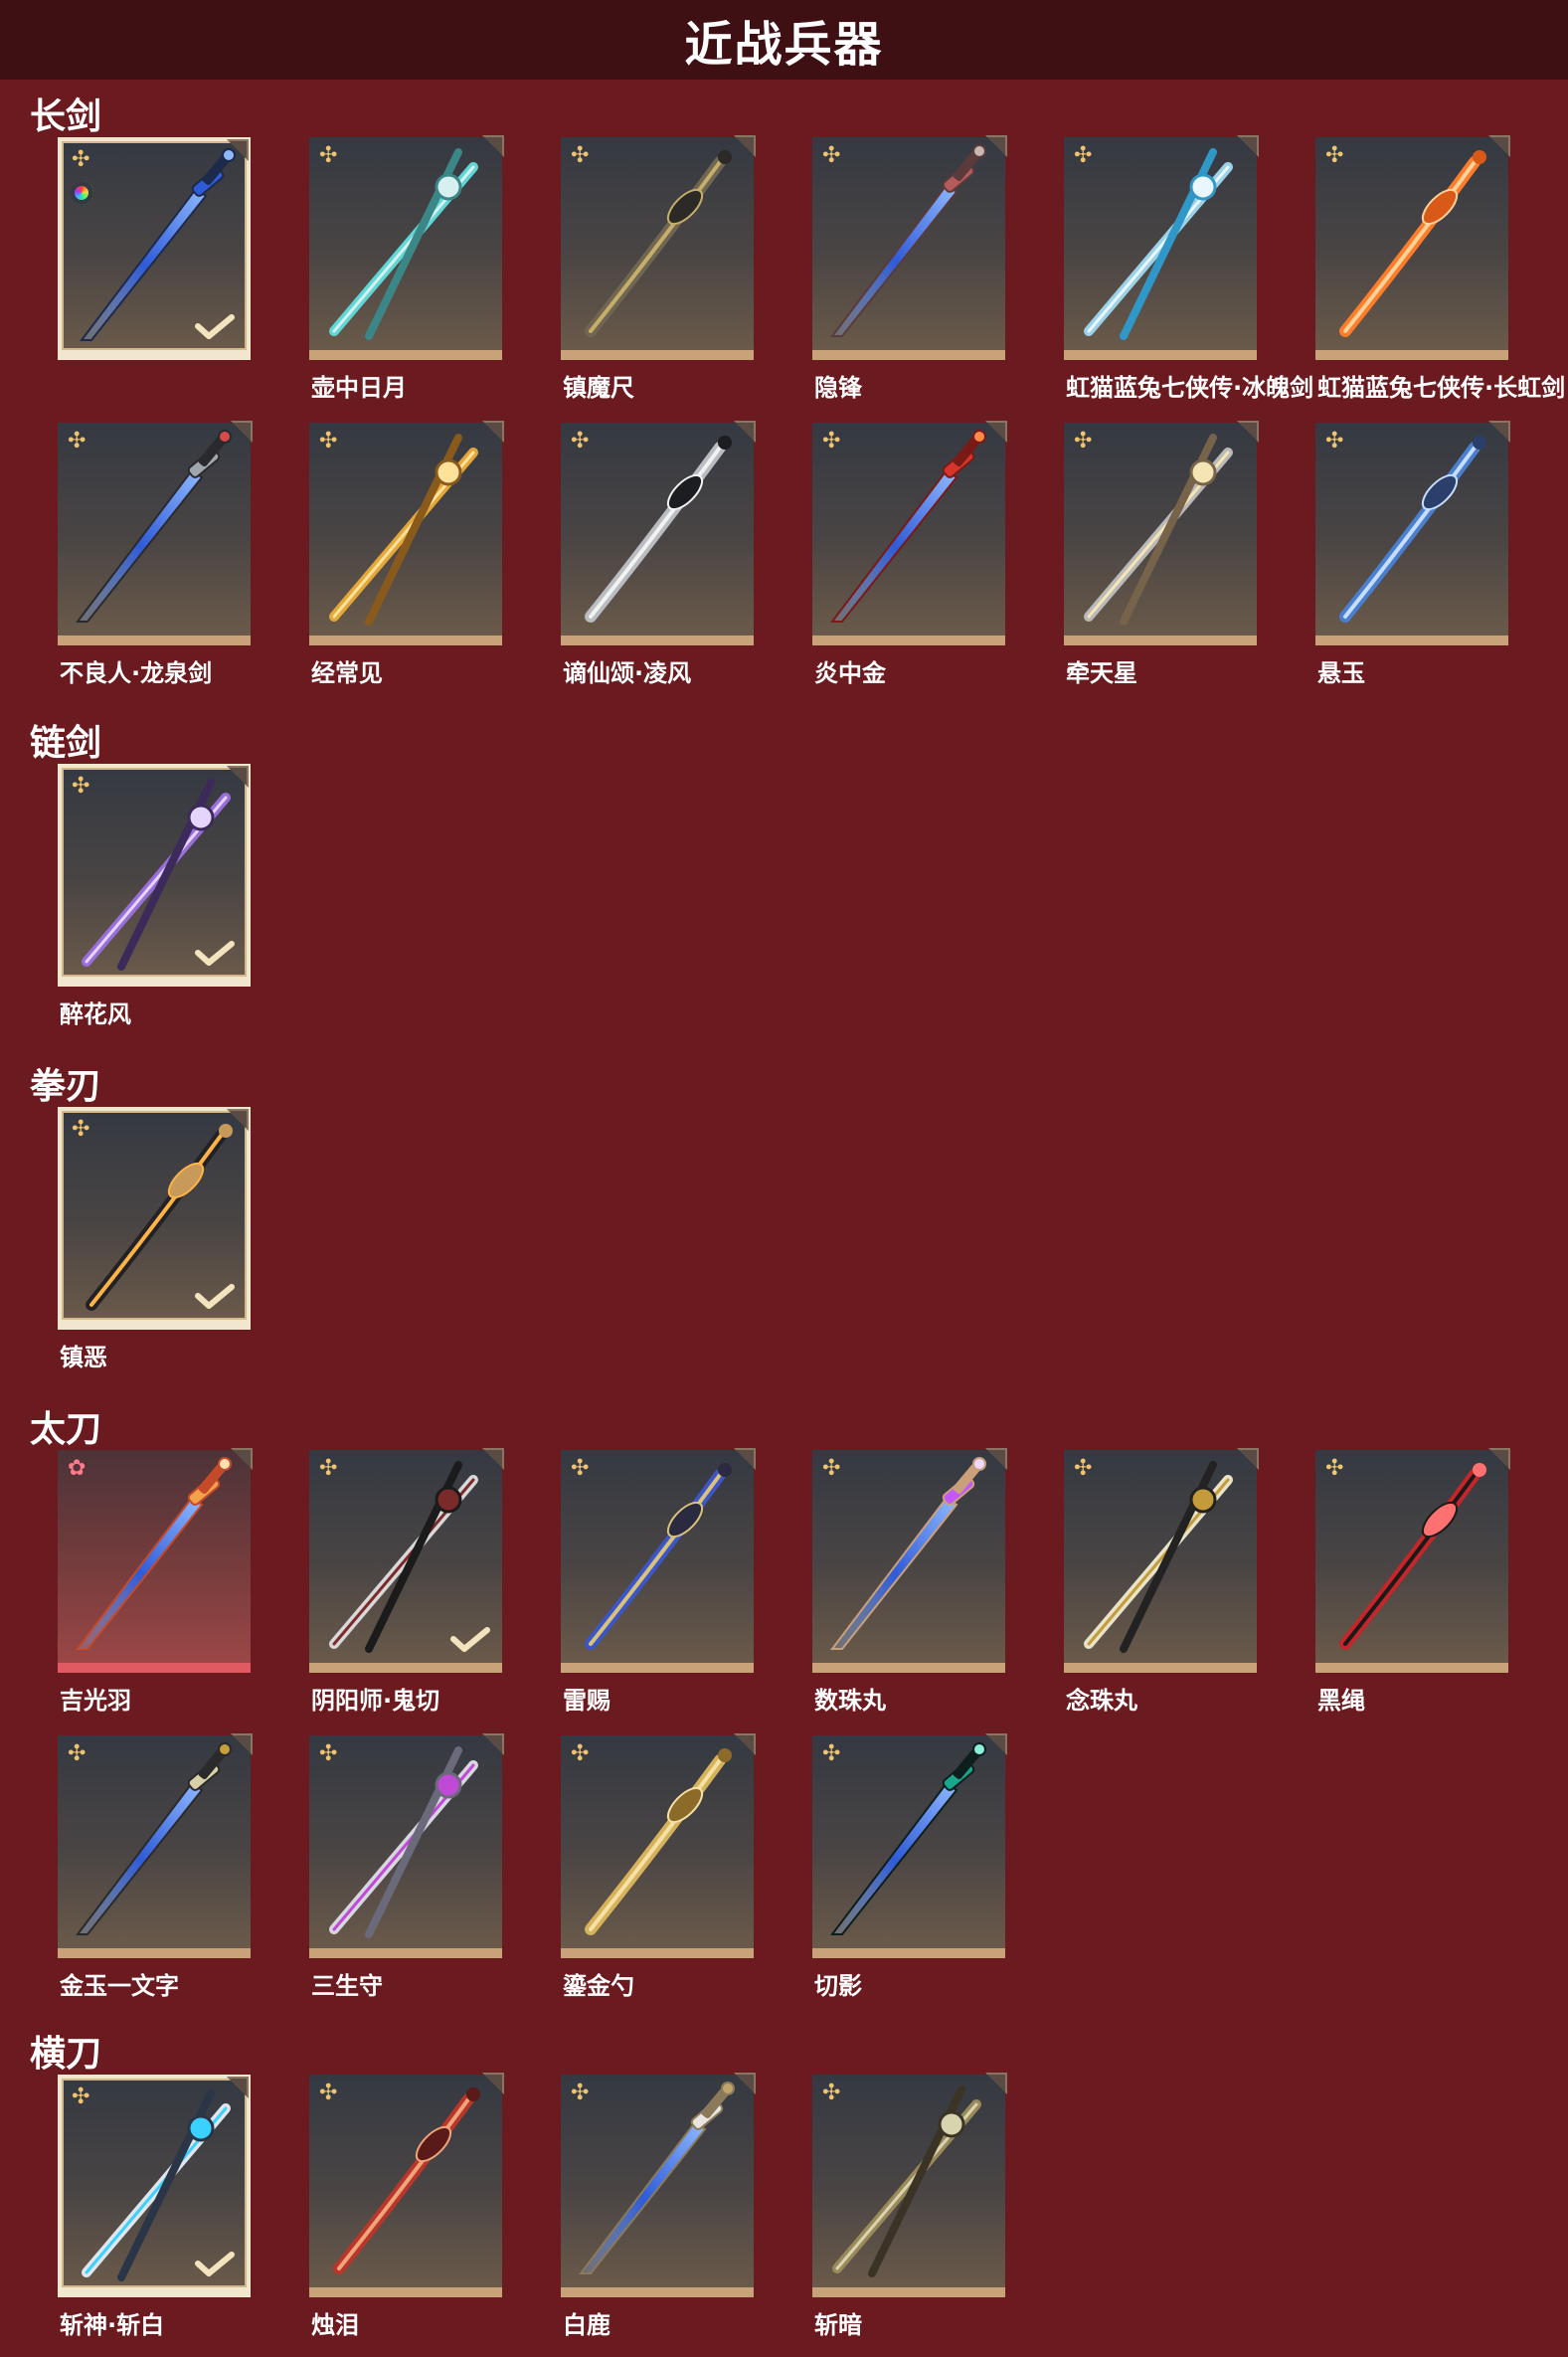  I want to click on weapon-card: ✣ 阴阳师·鬼切, so click(406, 1581).